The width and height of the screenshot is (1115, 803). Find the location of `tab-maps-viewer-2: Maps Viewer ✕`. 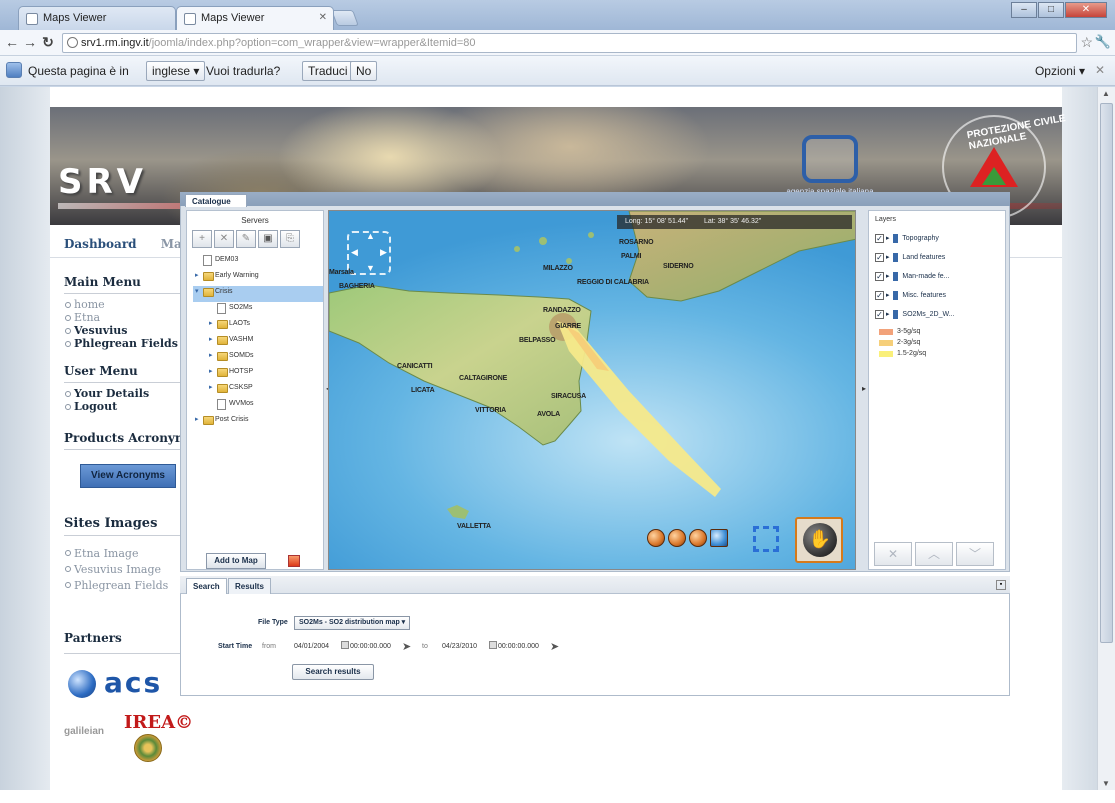

tab-maps-viewer-2: Maps Viewer ✕ is located at coordinates (255, 18).